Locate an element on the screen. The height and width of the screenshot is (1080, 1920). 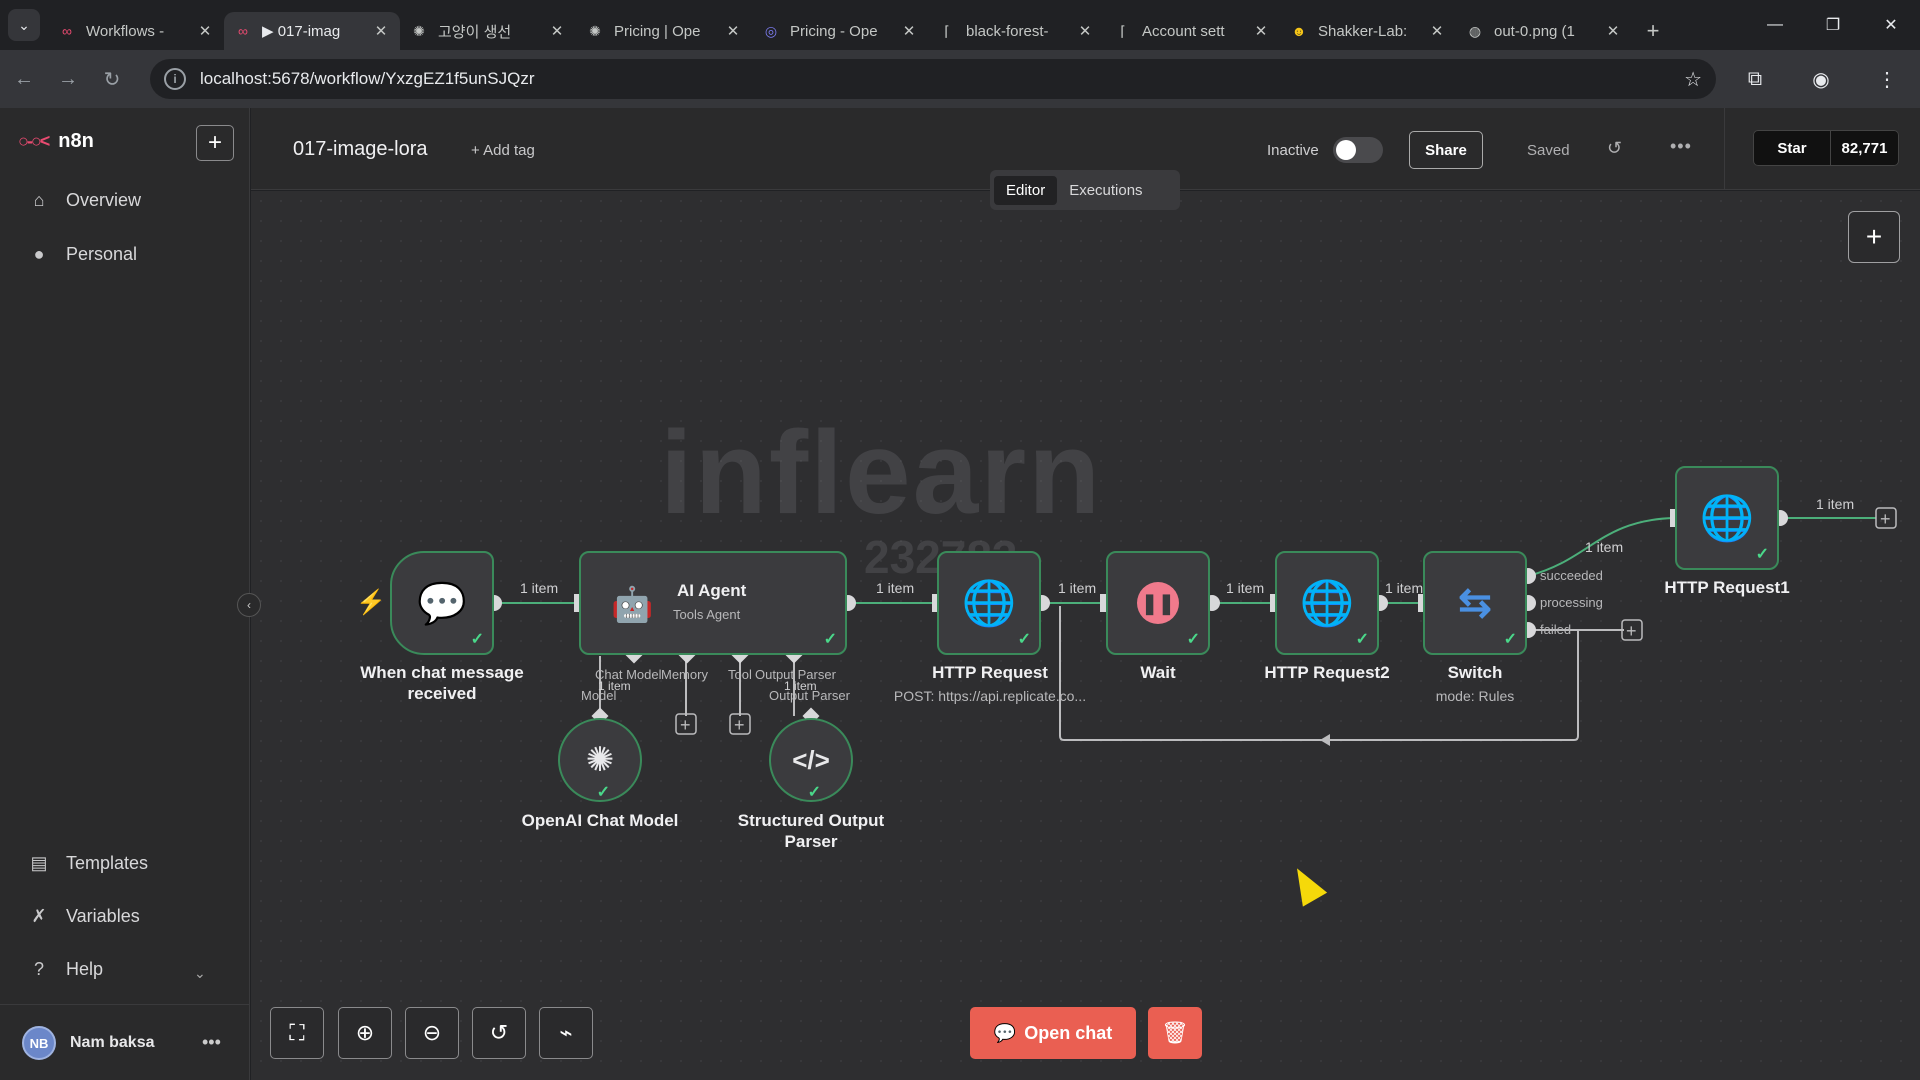
fit-view-button: ⛶ is located at coordinates (297, 1033).